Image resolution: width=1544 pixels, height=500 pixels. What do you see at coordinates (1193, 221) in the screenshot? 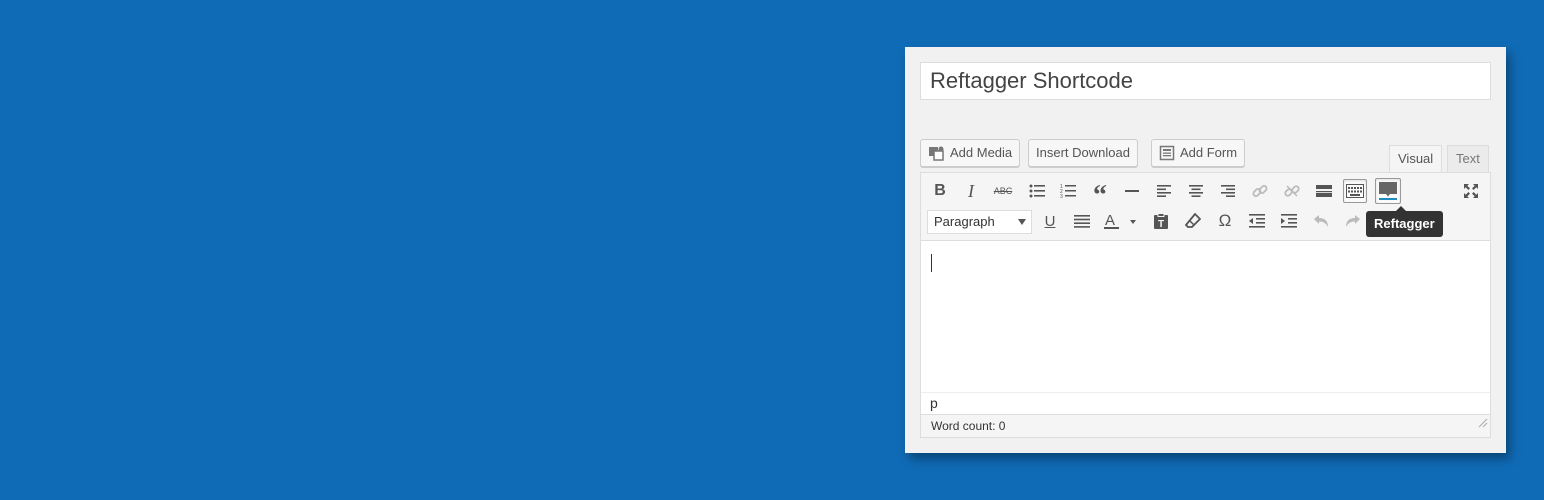
I see `clear-formatting-icon` at bounding box center [1193, 221].